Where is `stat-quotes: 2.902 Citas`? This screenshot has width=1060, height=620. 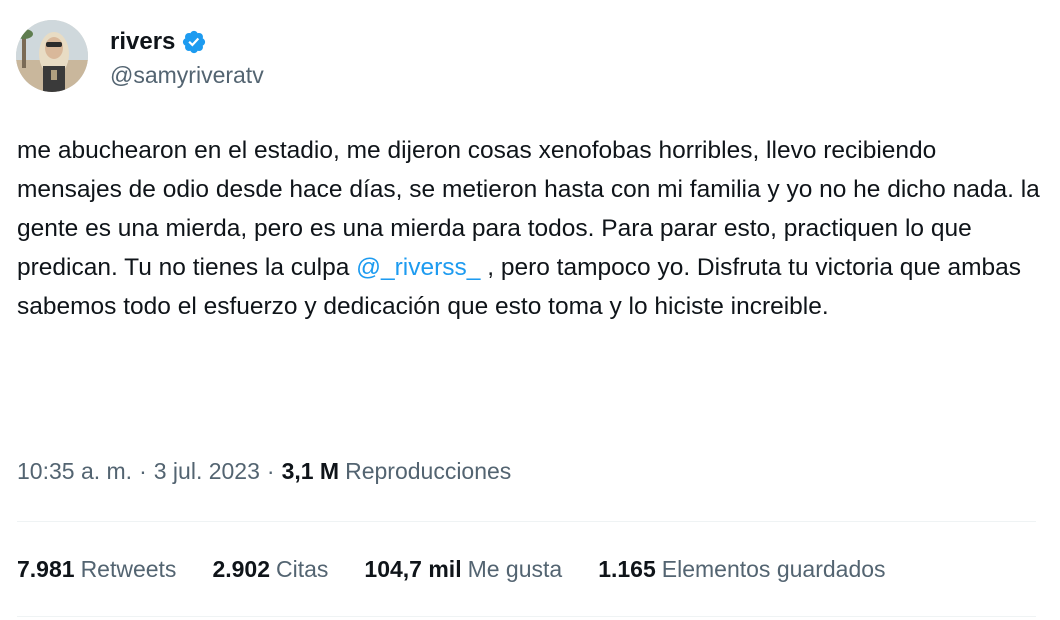 stat-quotes: 2.902 Citas is located at coordinates (270, 569).